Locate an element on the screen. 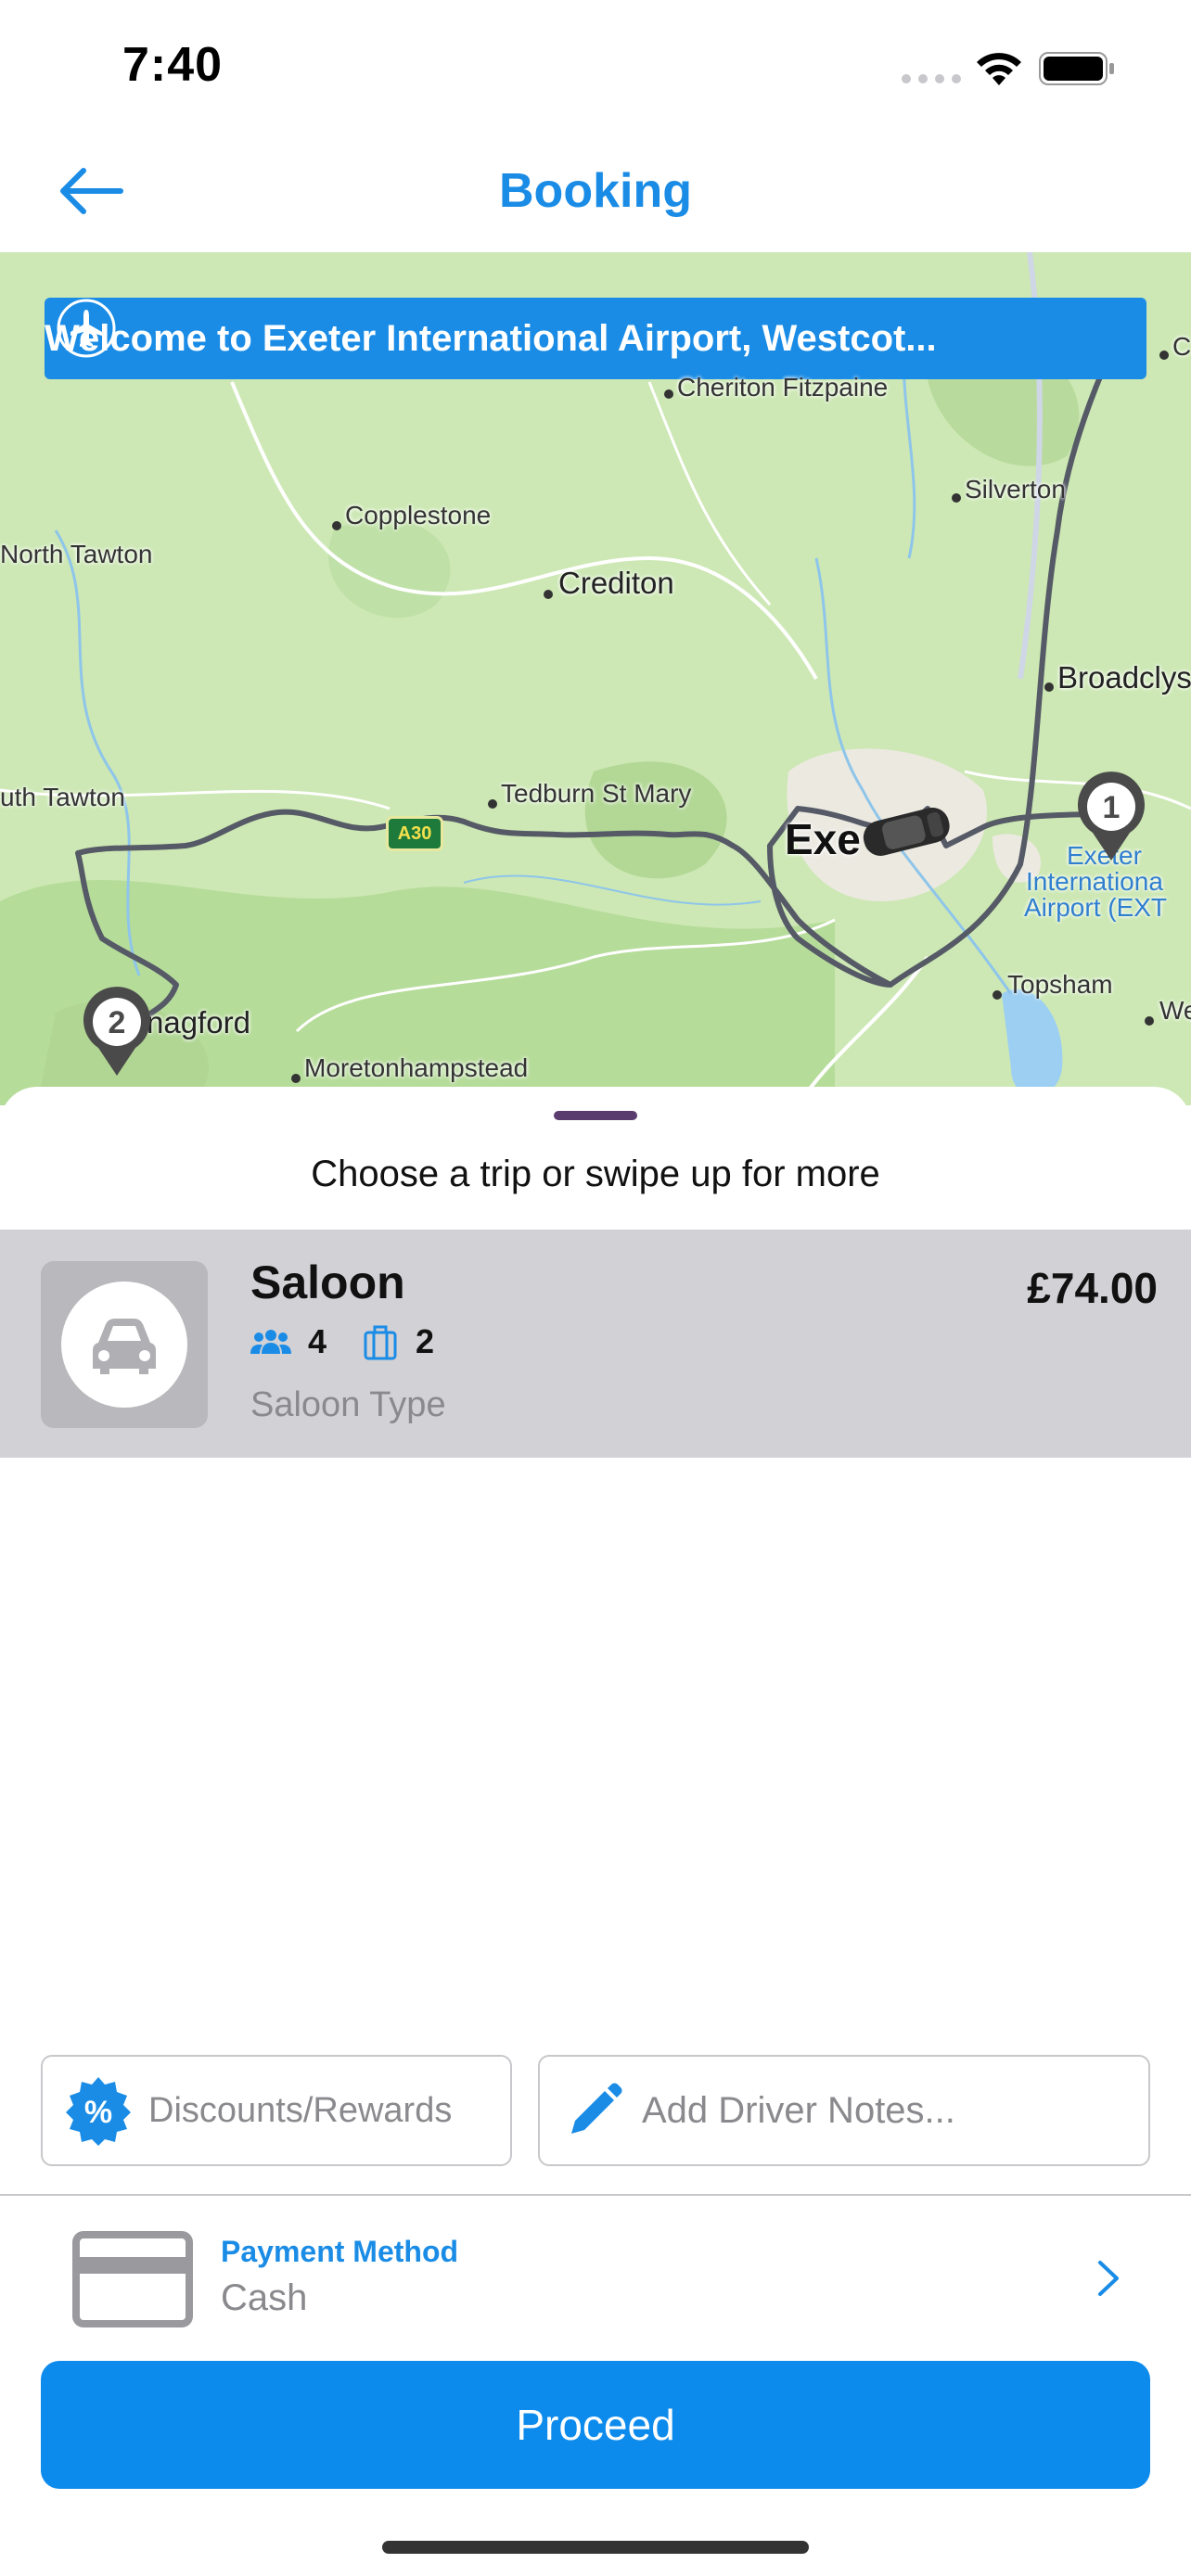 The image size is (1191, 2576). map-label-south-tawton: uth Tawton is located at coordinates (63, 797).